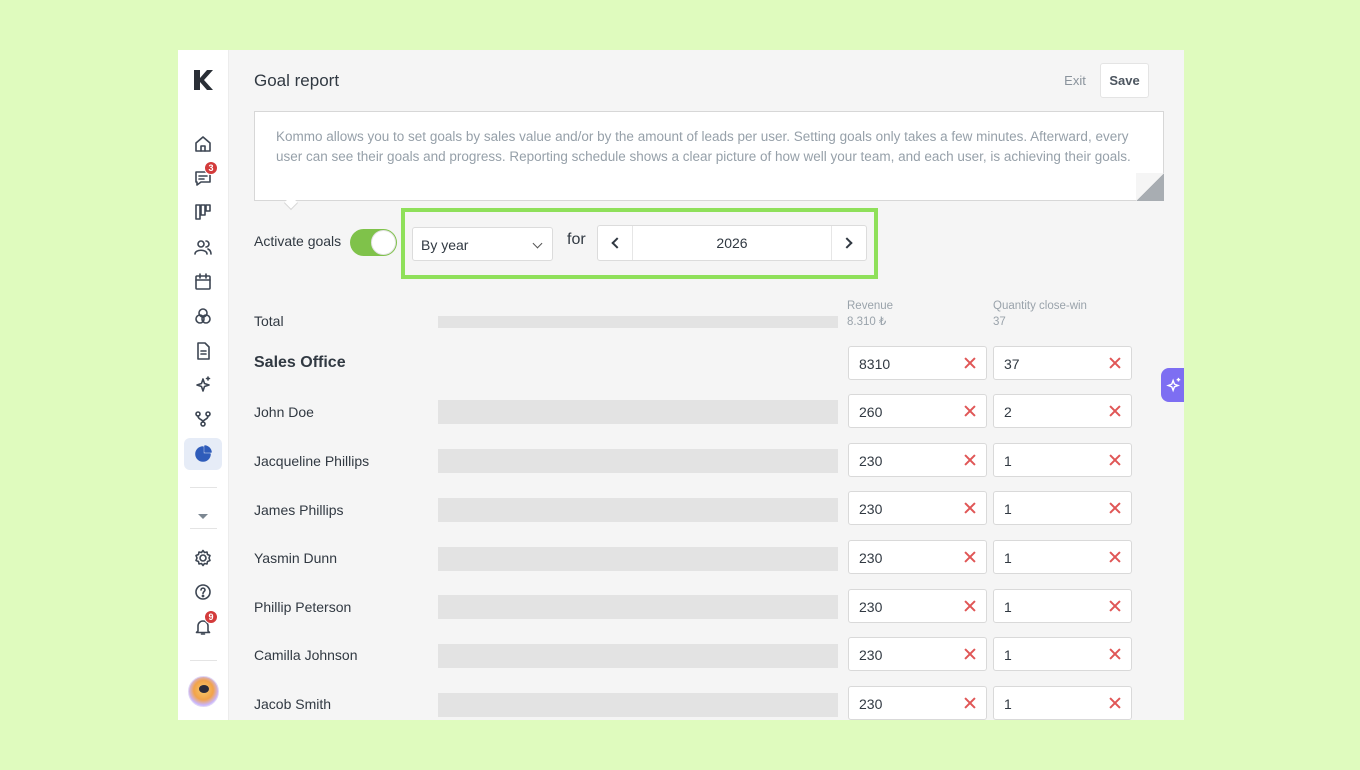  I want to click on sidebar-item-automation, so click(203, 419).